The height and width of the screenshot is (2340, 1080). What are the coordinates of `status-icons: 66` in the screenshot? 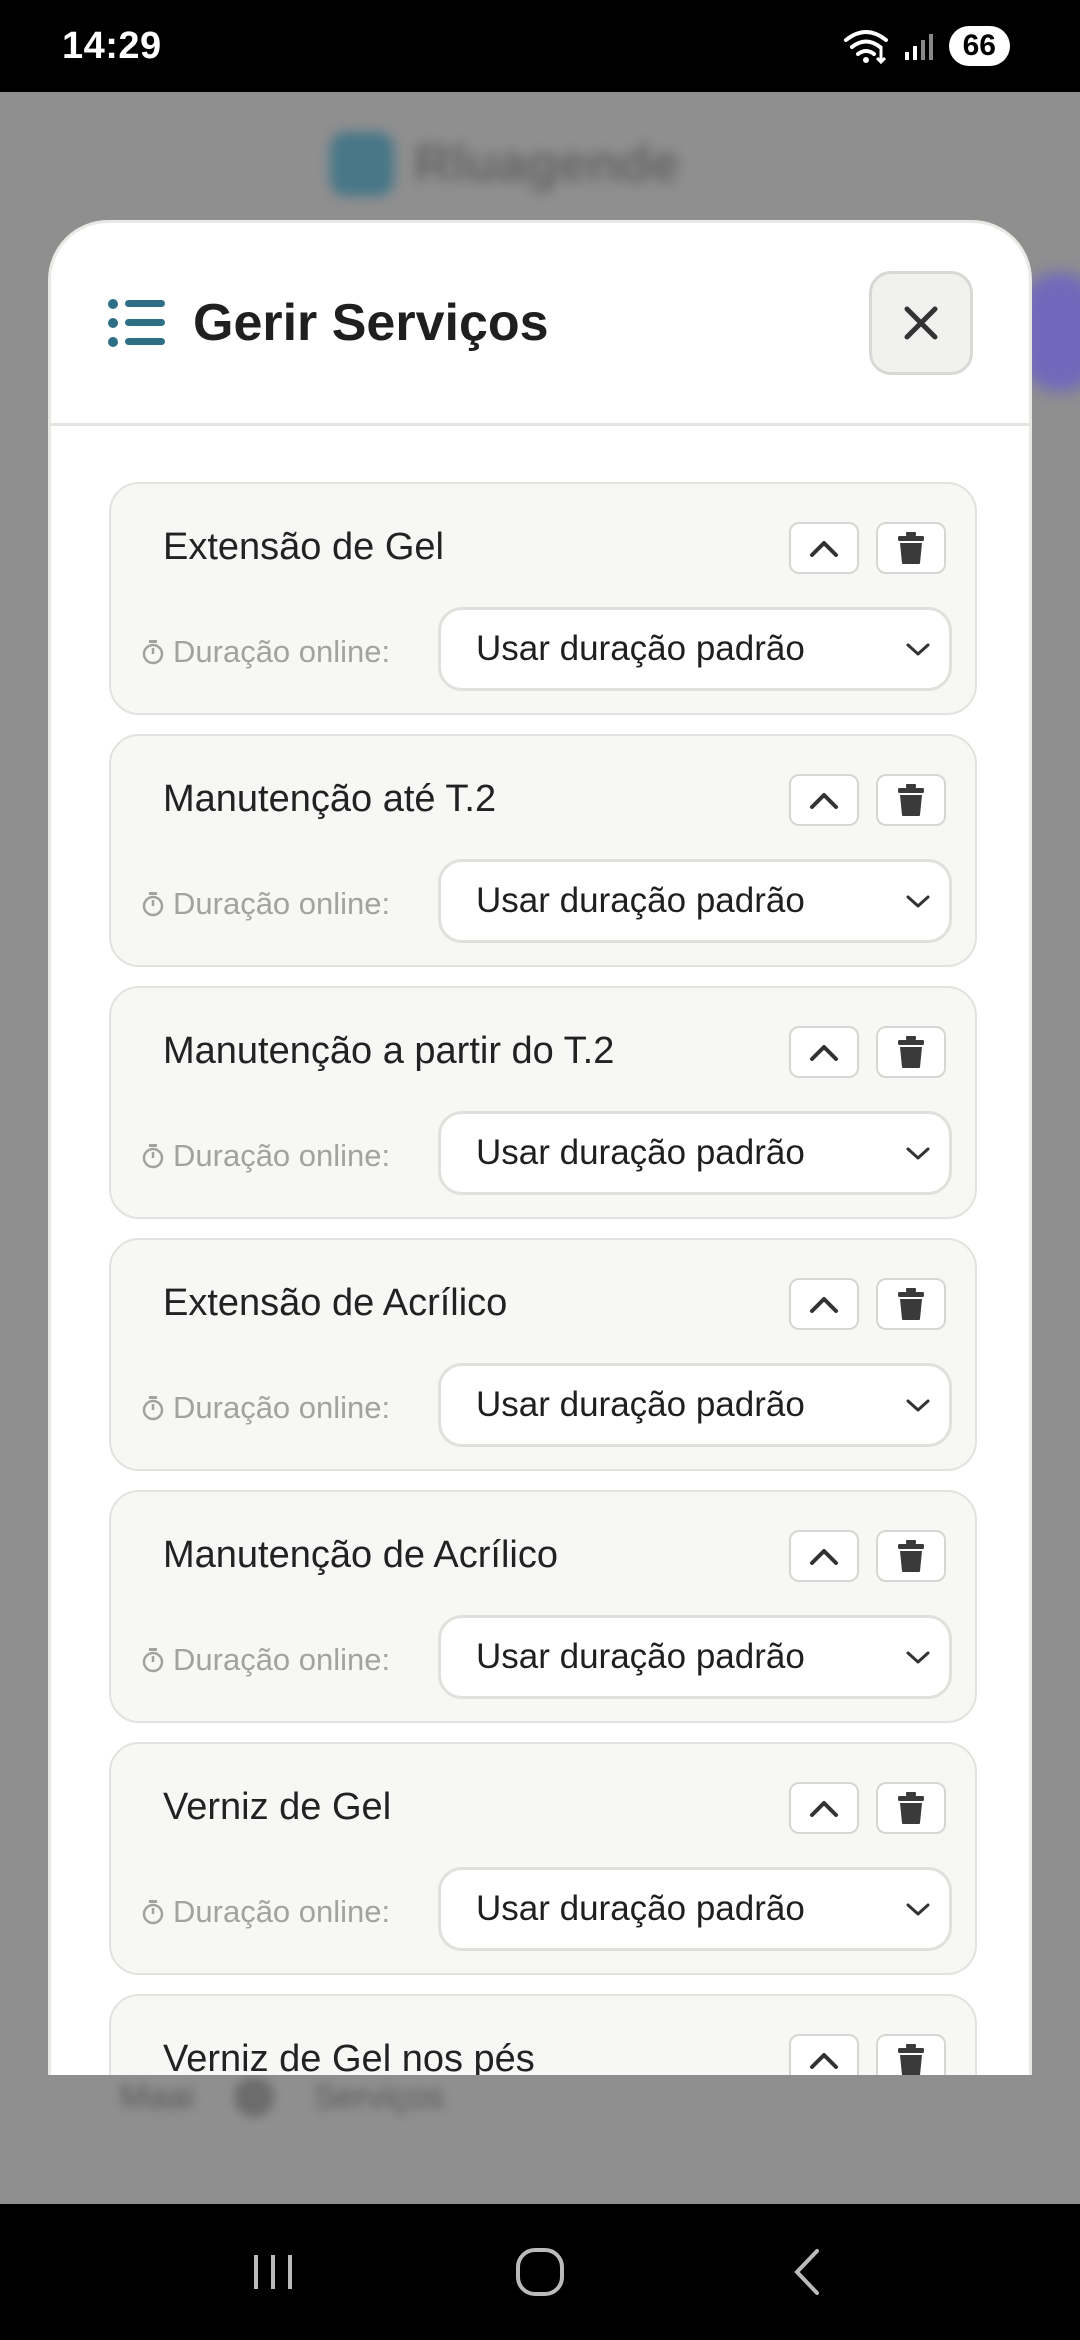 It's located at (926, 46).